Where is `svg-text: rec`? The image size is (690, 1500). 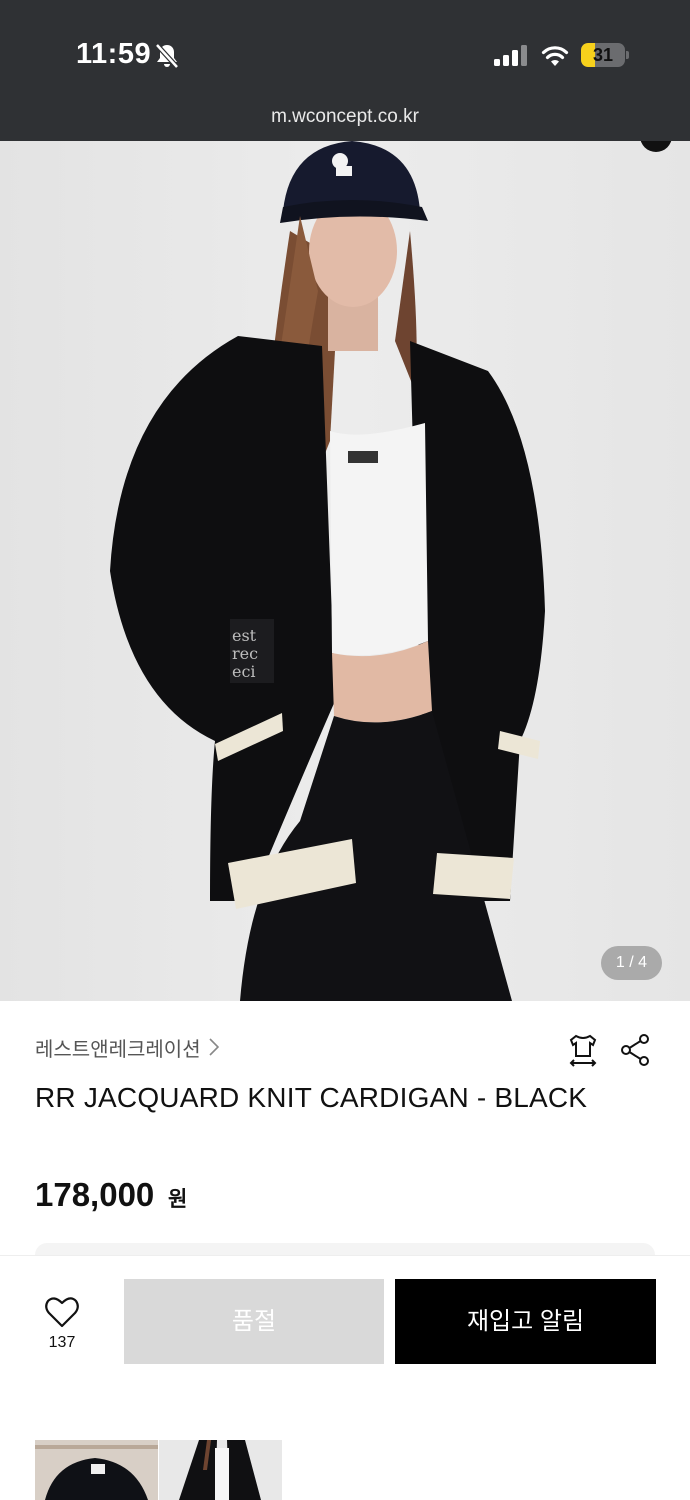
svg-text: rec is located at coordinates (245, 653).